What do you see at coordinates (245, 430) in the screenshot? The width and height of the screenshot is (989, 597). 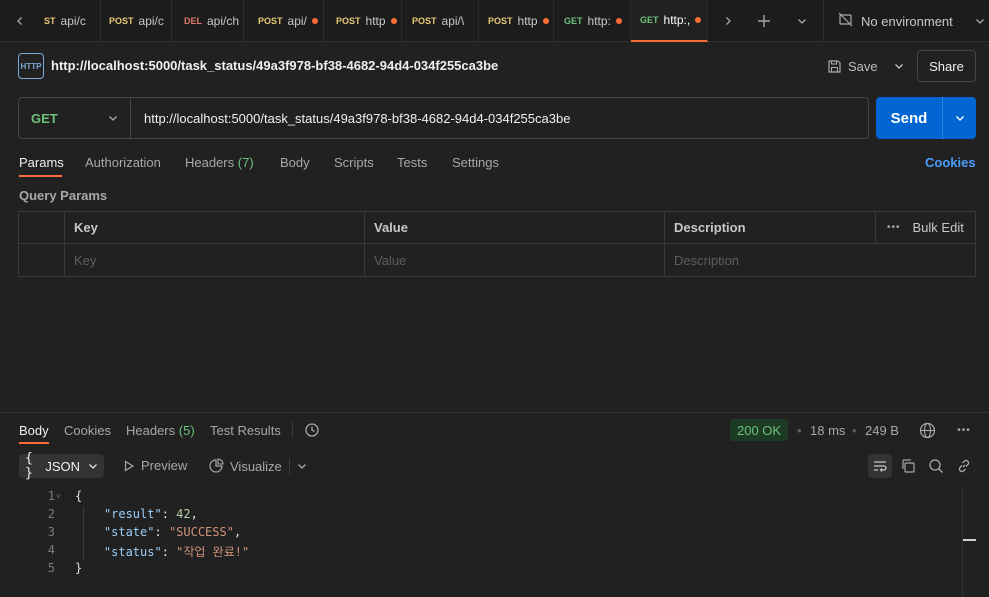 I see `response-tab-test-results: Test Results` at bounding box center [245, 430].